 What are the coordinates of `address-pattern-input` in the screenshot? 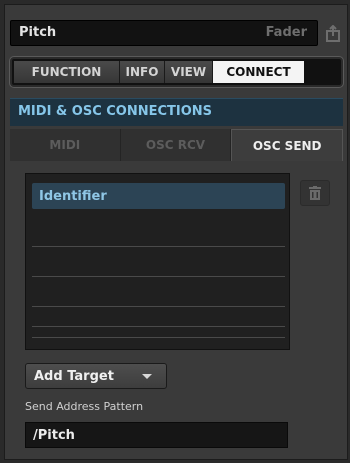 It's located at (156, 435).